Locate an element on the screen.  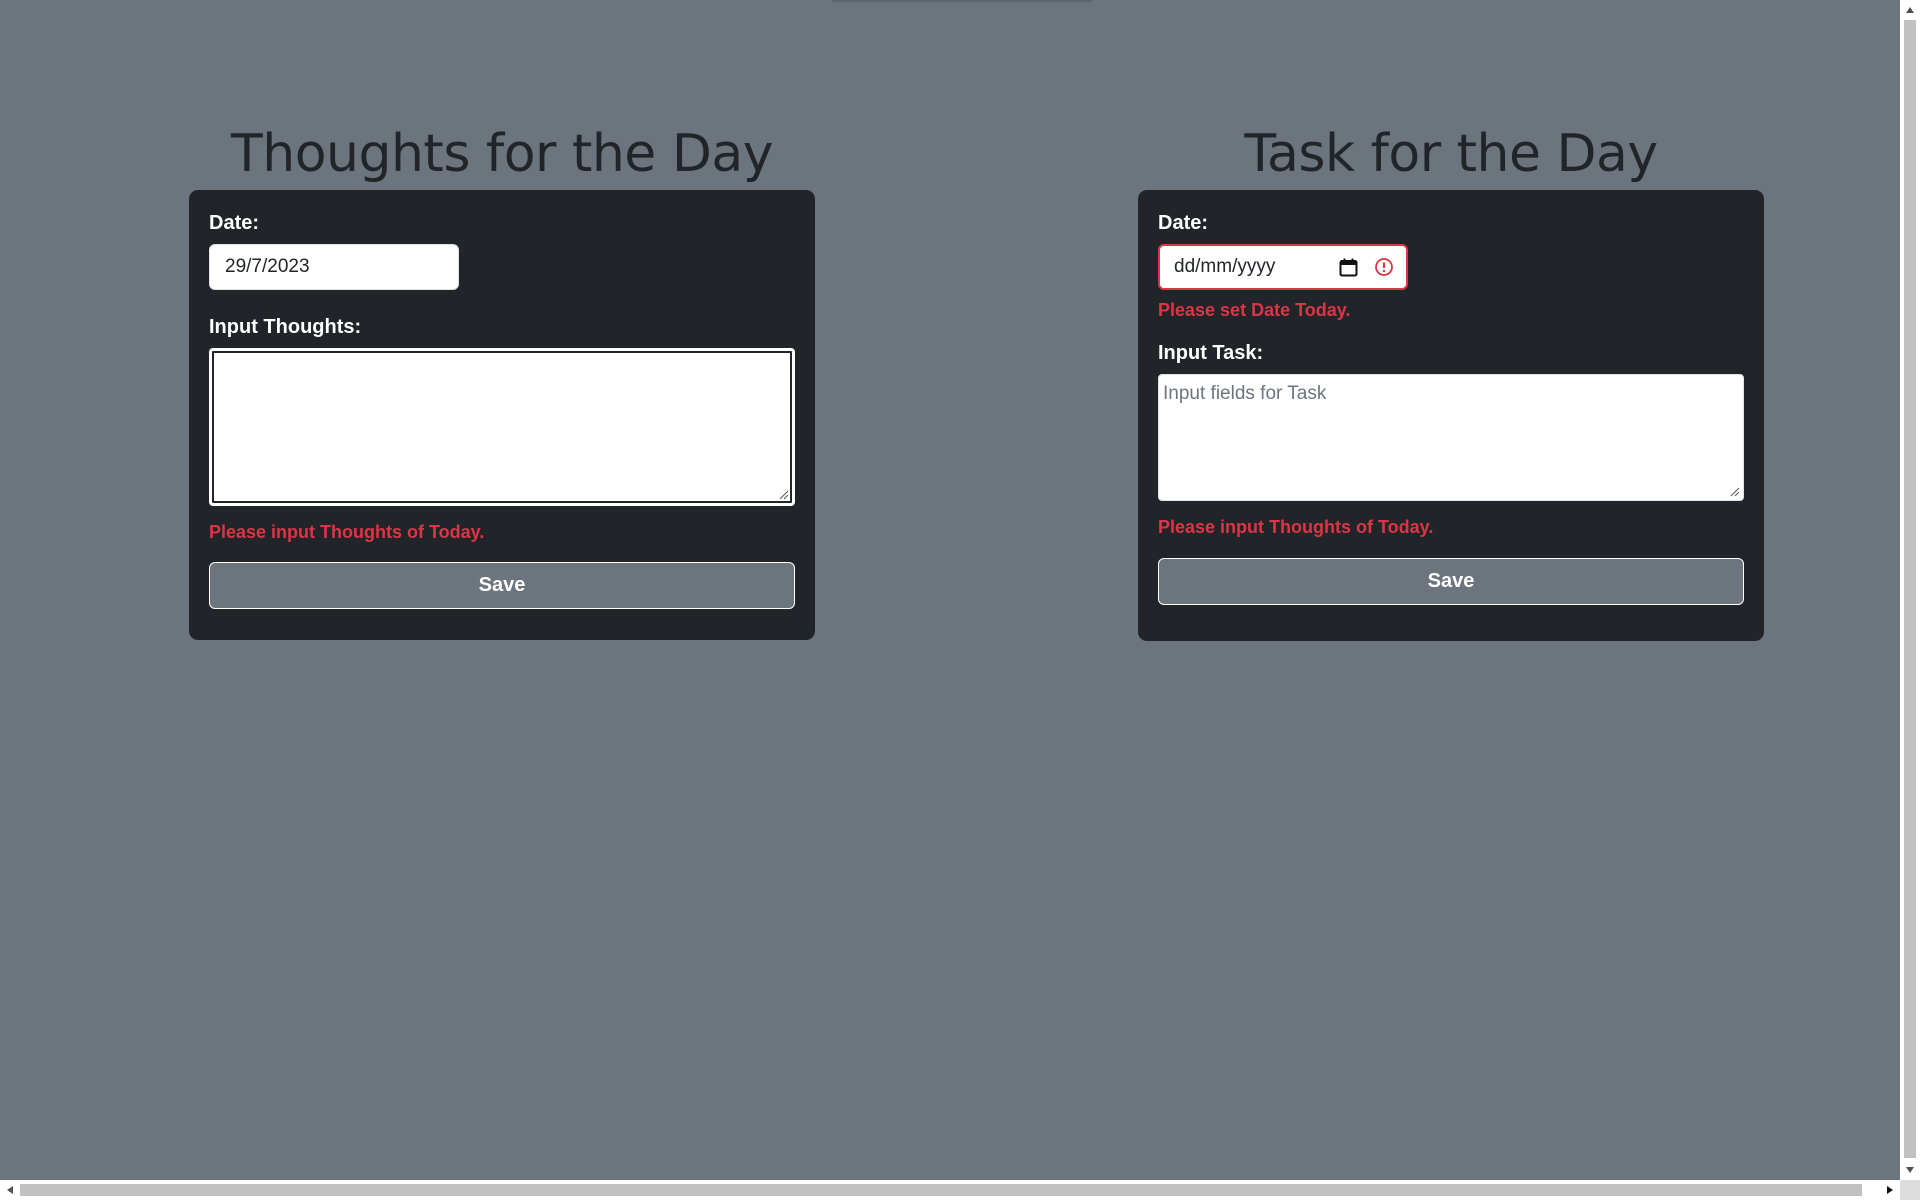
thoughts-title: Thoughts for the Day is located at coordinates (502, 154).